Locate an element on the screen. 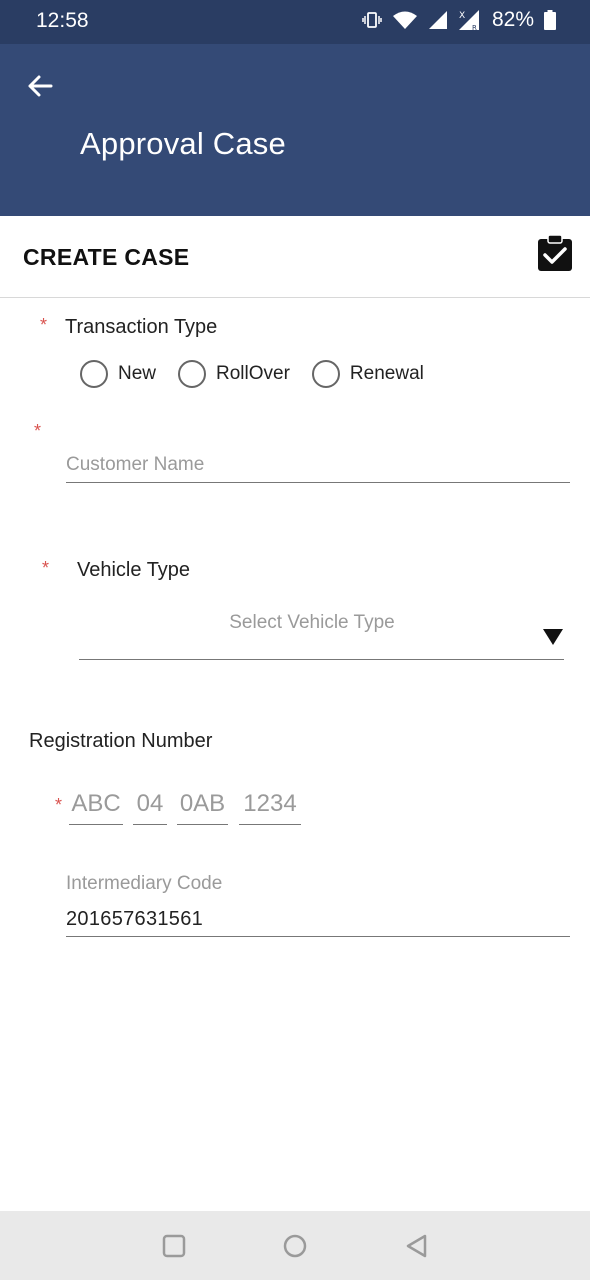 Image resolution: width=590 pixels, height=1280 pixels. page-title: Approval Case is located at coordinates (183, 143).